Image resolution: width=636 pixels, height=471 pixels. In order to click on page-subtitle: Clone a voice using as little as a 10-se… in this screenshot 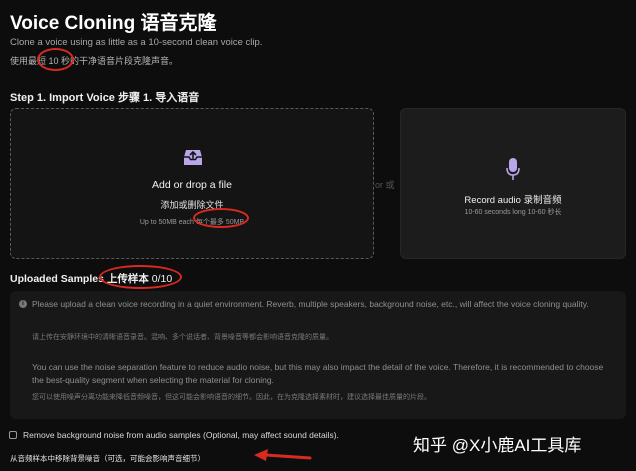, I will do `click(136, 42)`.